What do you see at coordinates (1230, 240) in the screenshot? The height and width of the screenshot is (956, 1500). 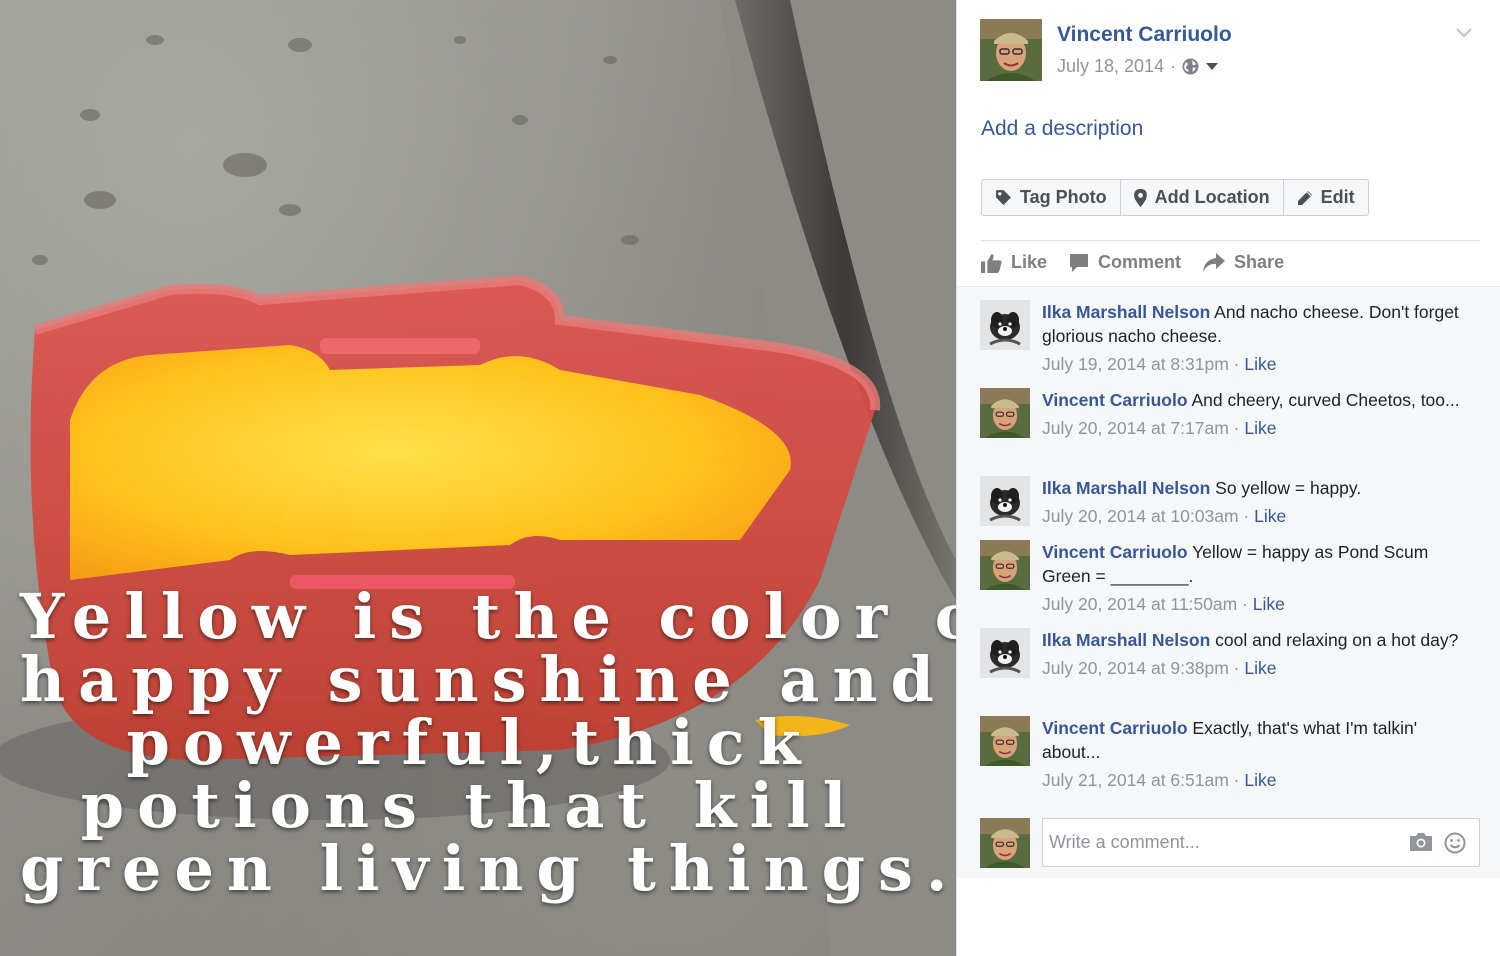 I see `section-divider` at bounding box center [1230, 240].